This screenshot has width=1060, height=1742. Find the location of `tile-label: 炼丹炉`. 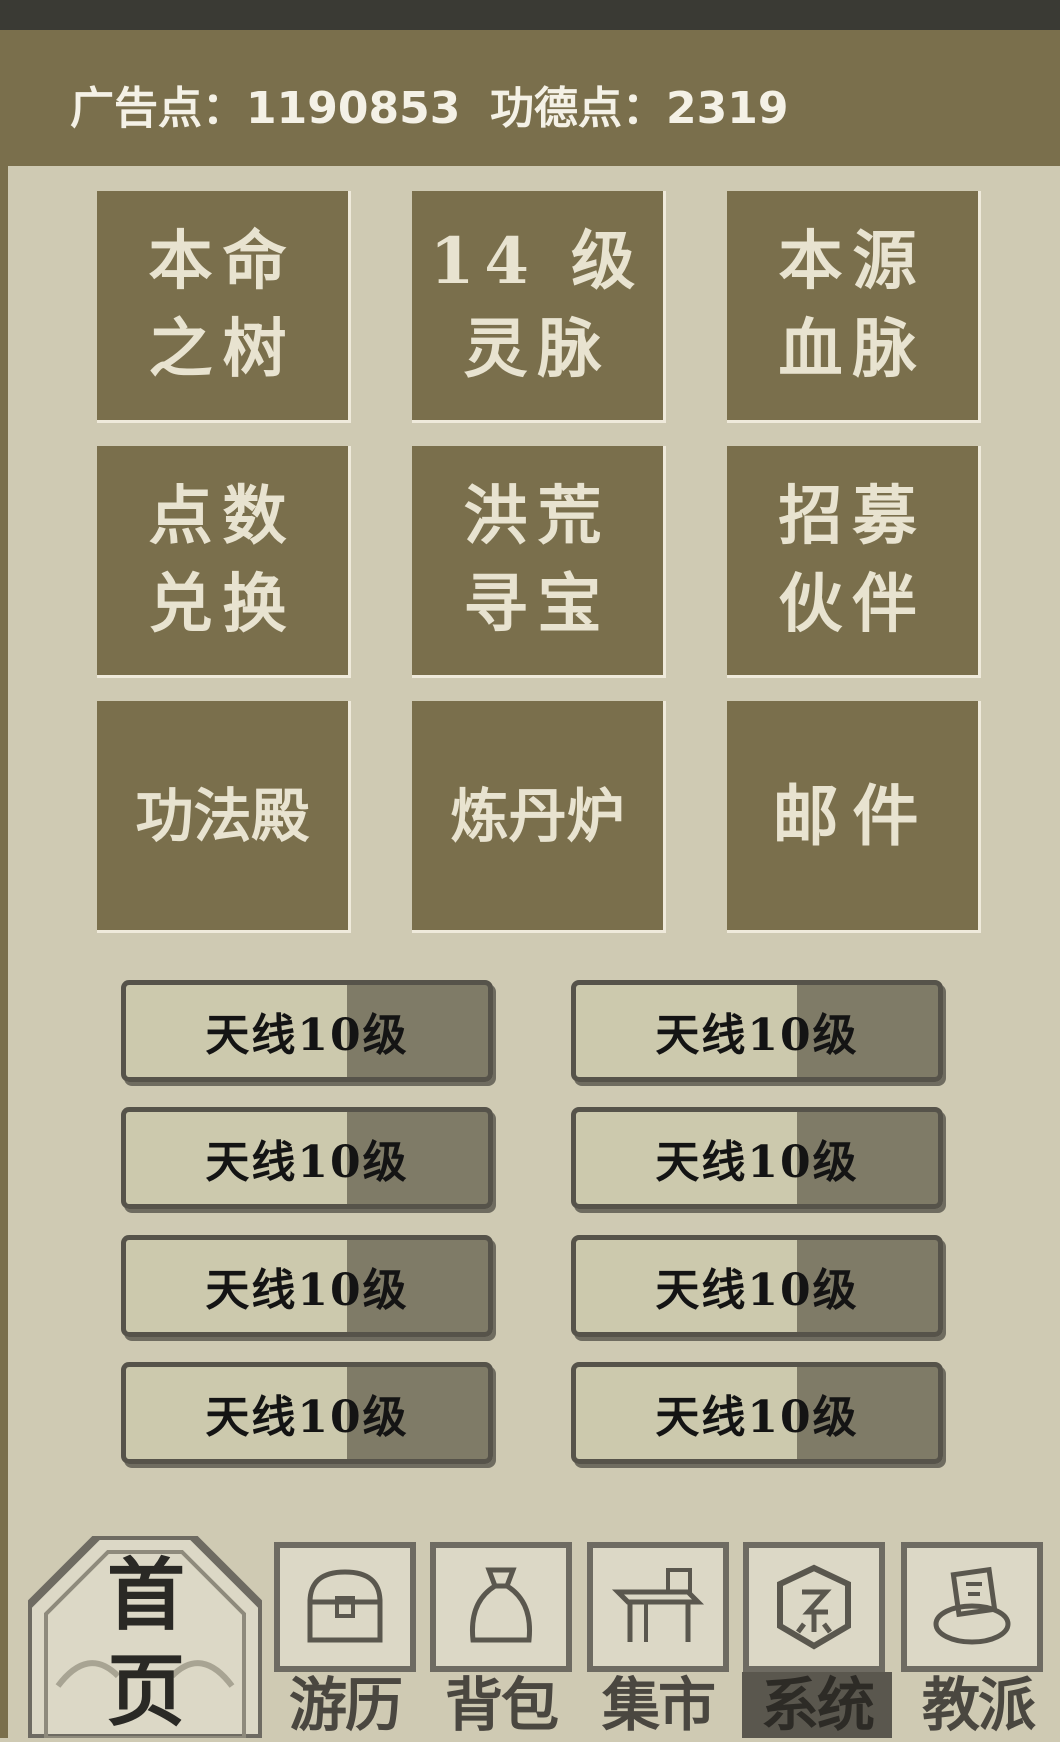

tile-label: 炼丹炉 is located at coordinates (537, 815).